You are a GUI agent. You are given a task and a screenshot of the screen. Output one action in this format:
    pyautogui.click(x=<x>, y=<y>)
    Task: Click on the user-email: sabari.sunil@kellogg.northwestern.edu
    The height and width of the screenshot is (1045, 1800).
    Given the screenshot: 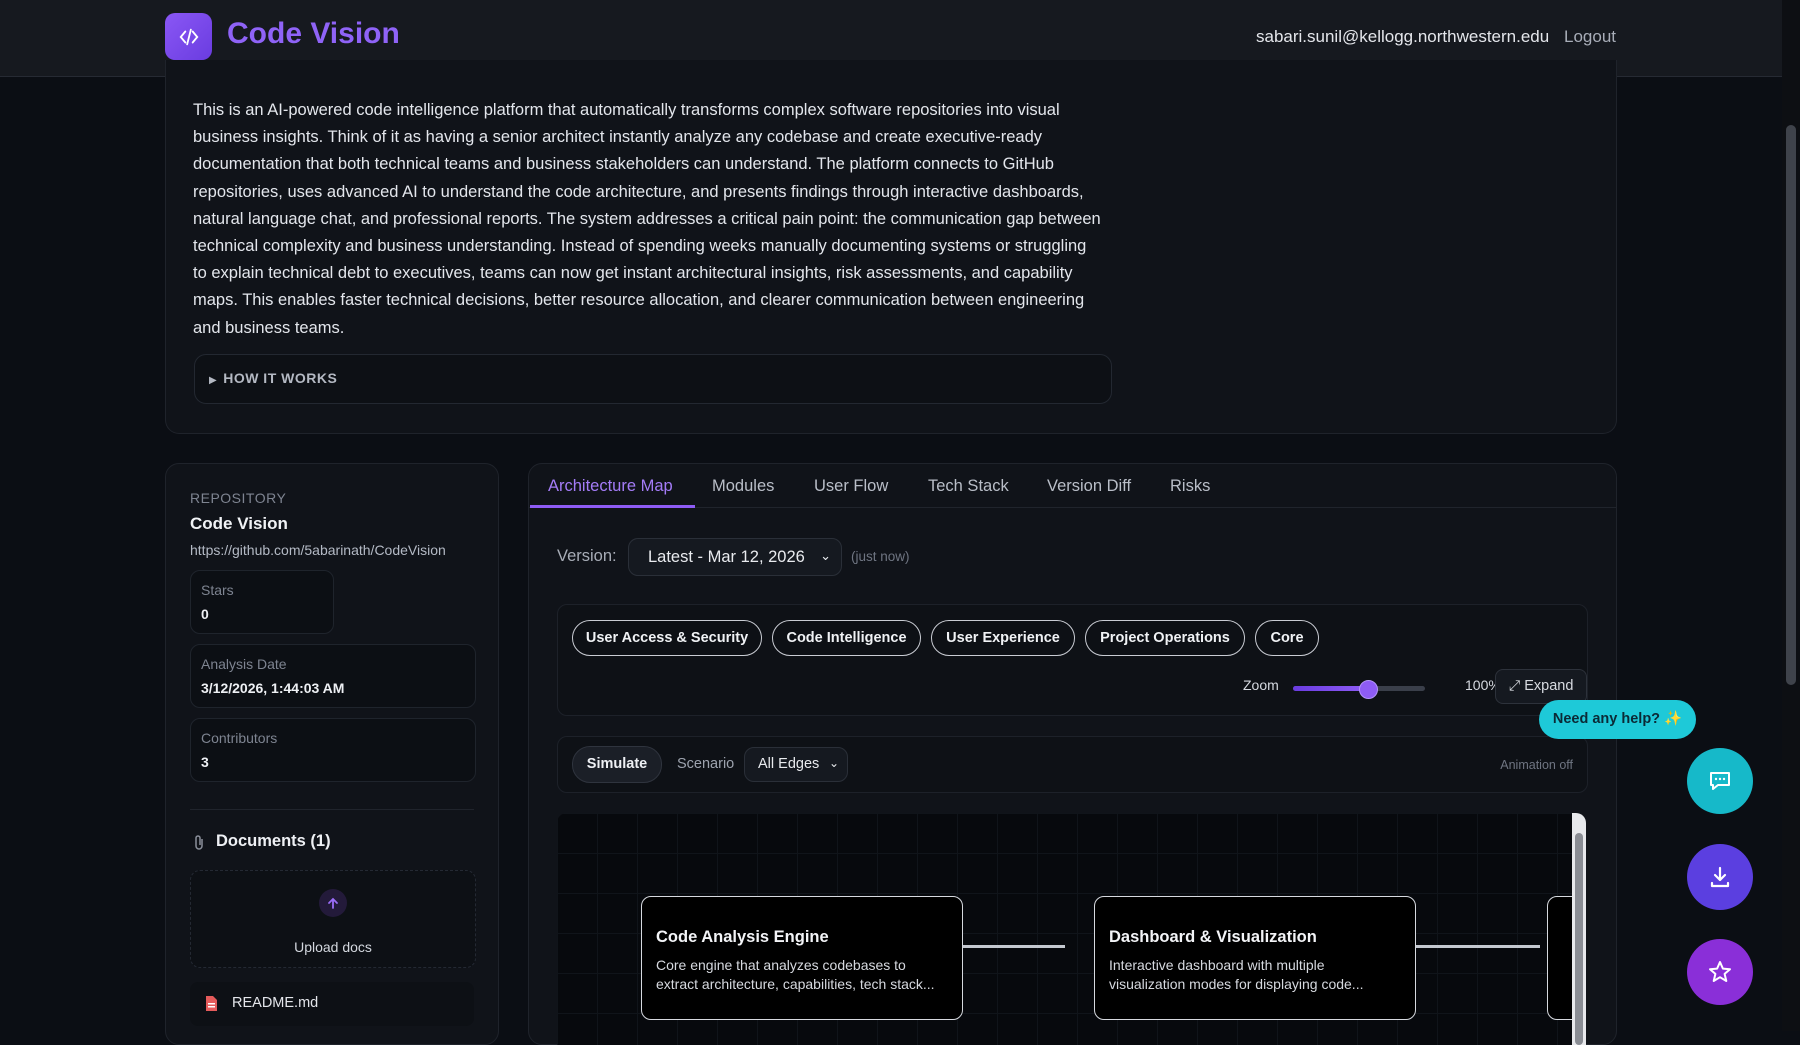 What is the action you would take?
    pyautogui.click(x=1403, y=36)
    